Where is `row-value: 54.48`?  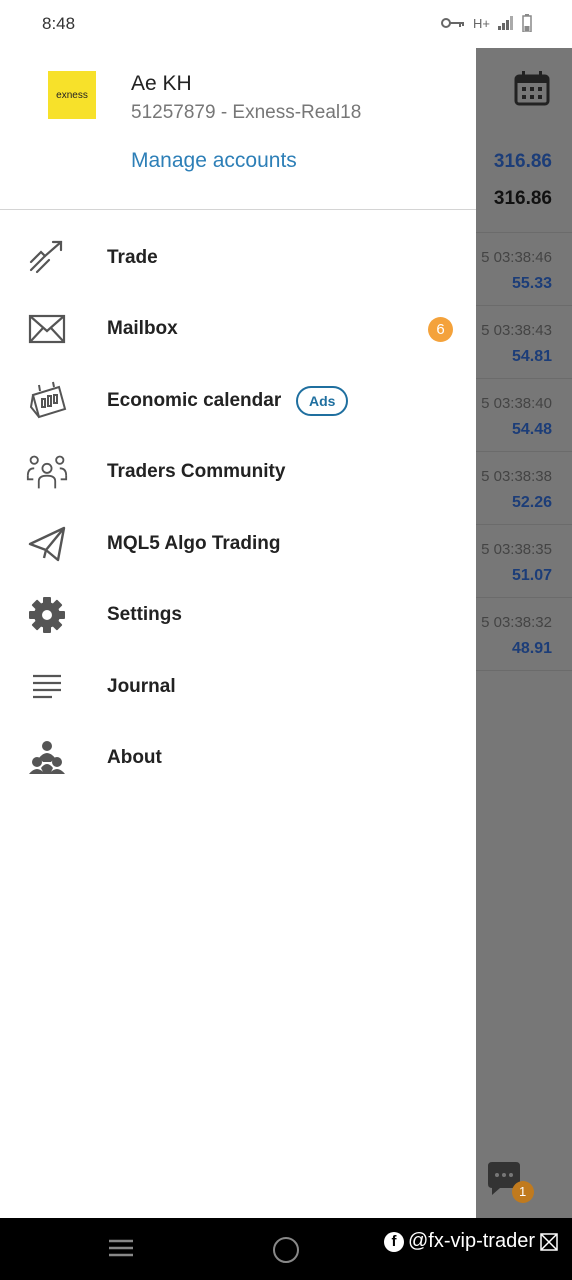
row-value: 54.48 is located at coordinates (531, 429).